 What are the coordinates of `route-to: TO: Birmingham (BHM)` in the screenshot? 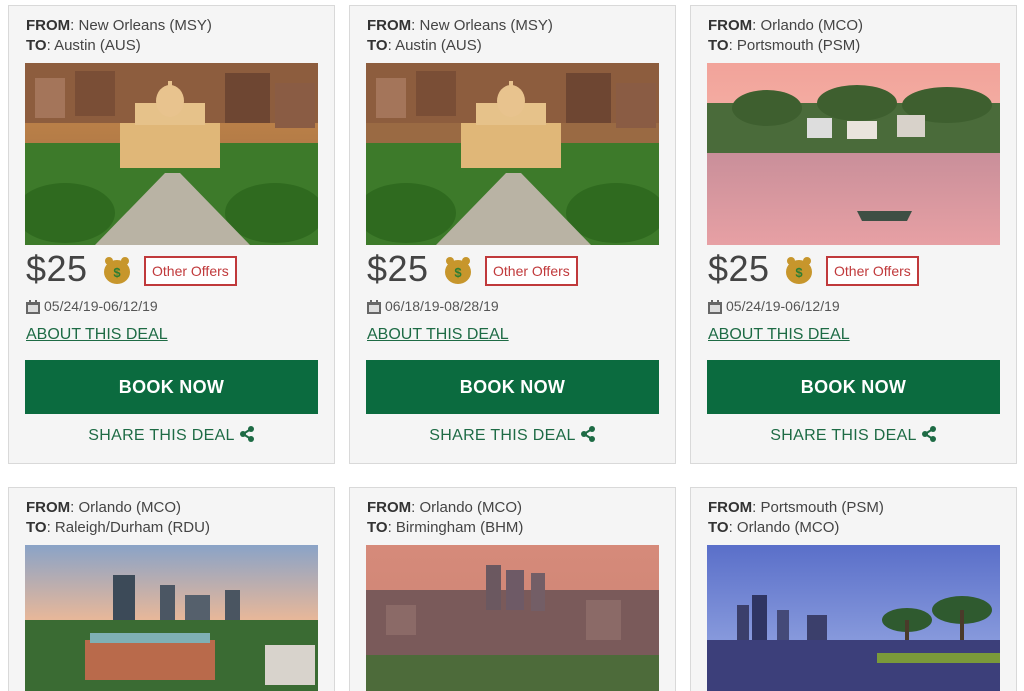 It's located at (445, 527).